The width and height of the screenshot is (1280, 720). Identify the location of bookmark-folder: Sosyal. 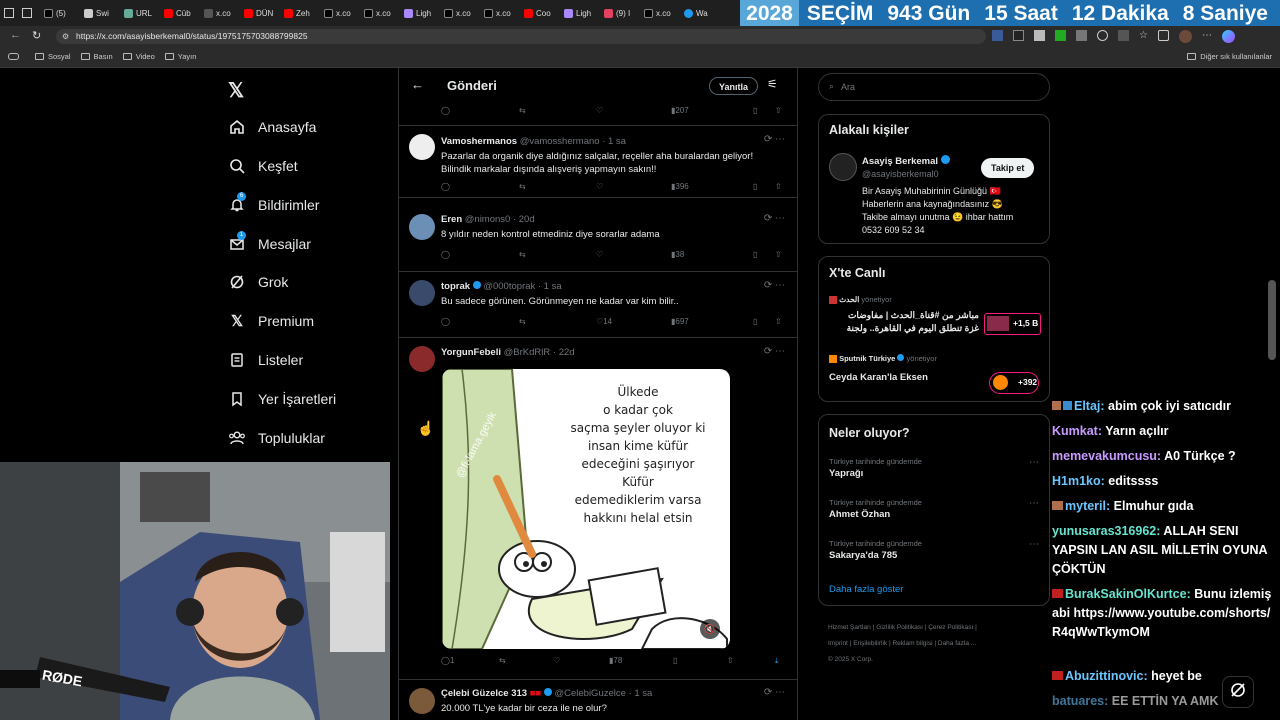
(53, 56).